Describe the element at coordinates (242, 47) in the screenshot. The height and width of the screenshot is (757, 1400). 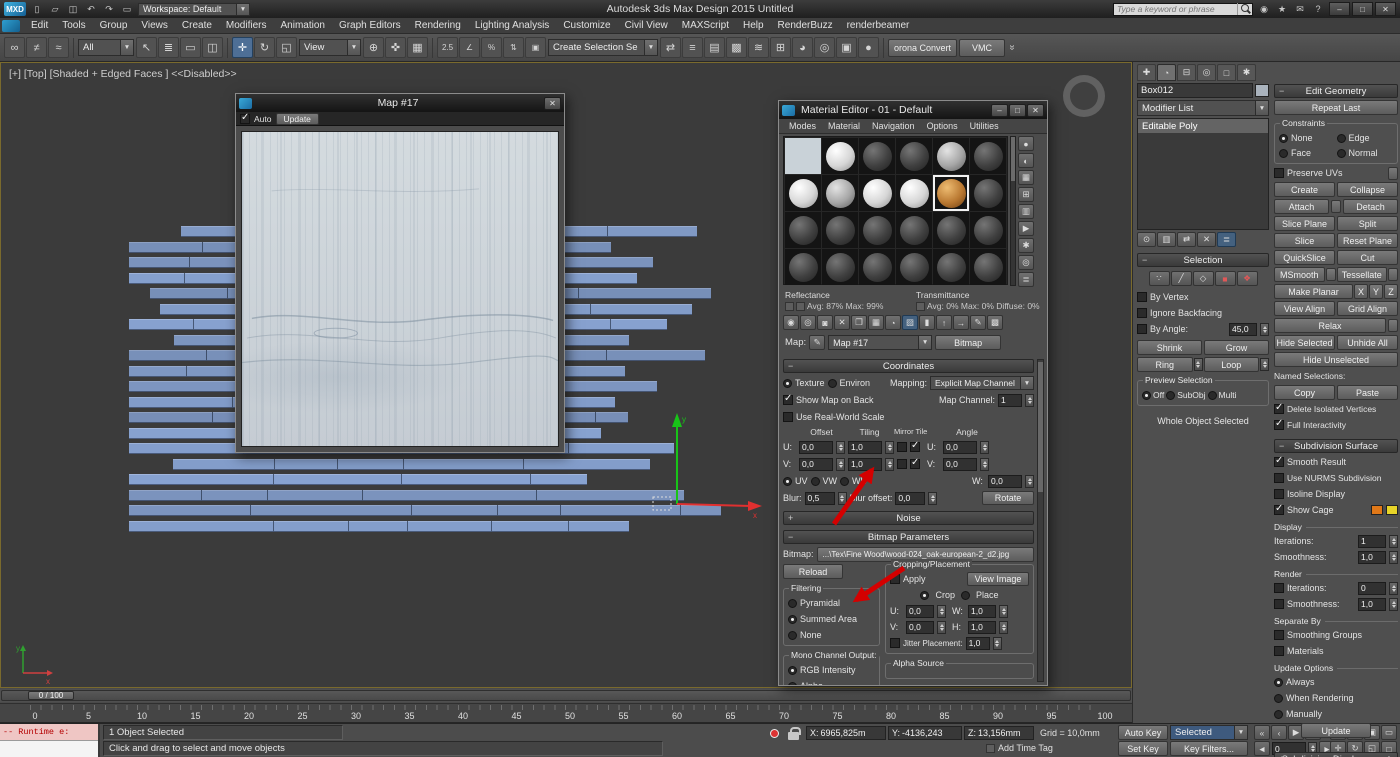
I see `select-and-move-icon: ✛` at that location.